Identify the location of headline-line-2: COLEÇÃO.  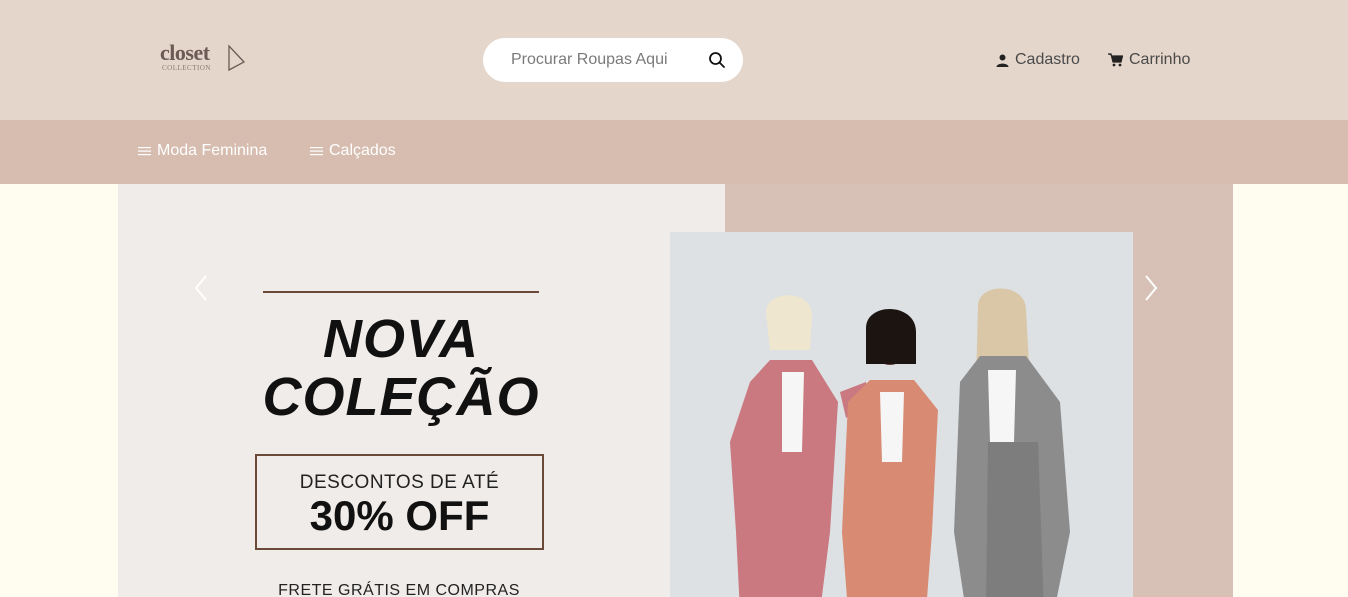
(401, 397).